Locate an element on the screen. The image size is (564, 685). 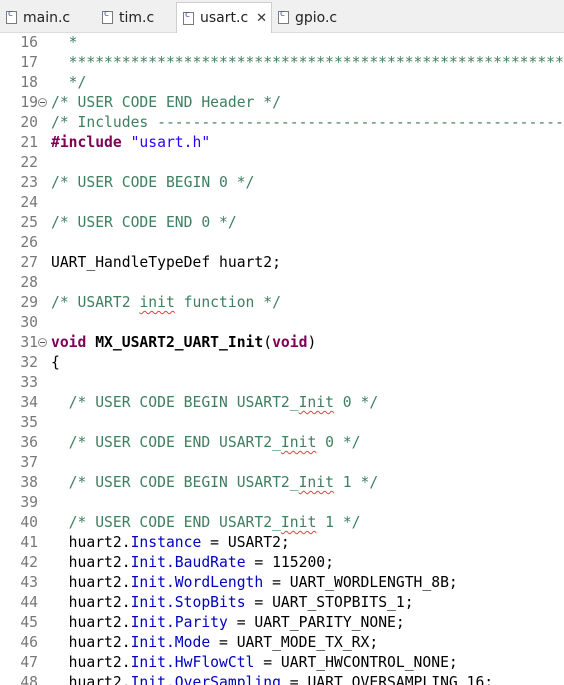
code-segment: /* USER CODE END 0 */ is located at coordinates (144, 222).